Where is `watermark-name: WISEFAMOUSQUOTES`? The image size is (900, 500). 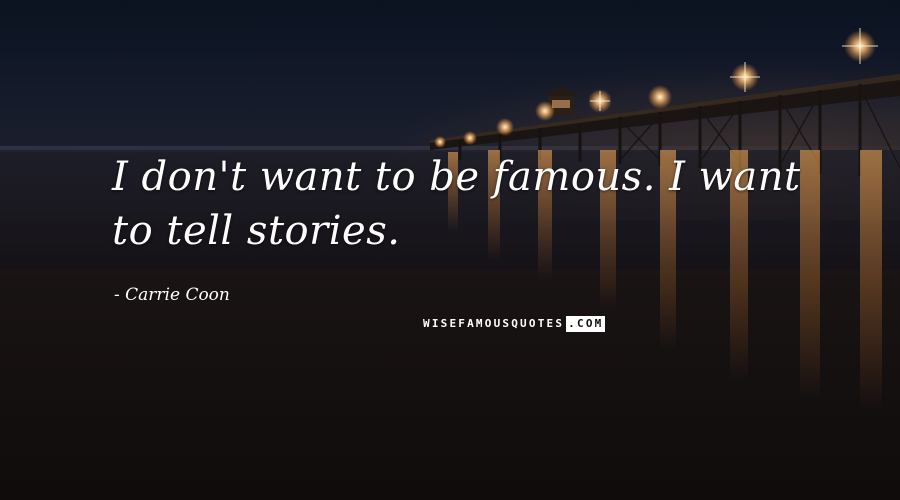
watermark-name: WISEFAMOUSQUOTES is located at coordinates (494, 323).